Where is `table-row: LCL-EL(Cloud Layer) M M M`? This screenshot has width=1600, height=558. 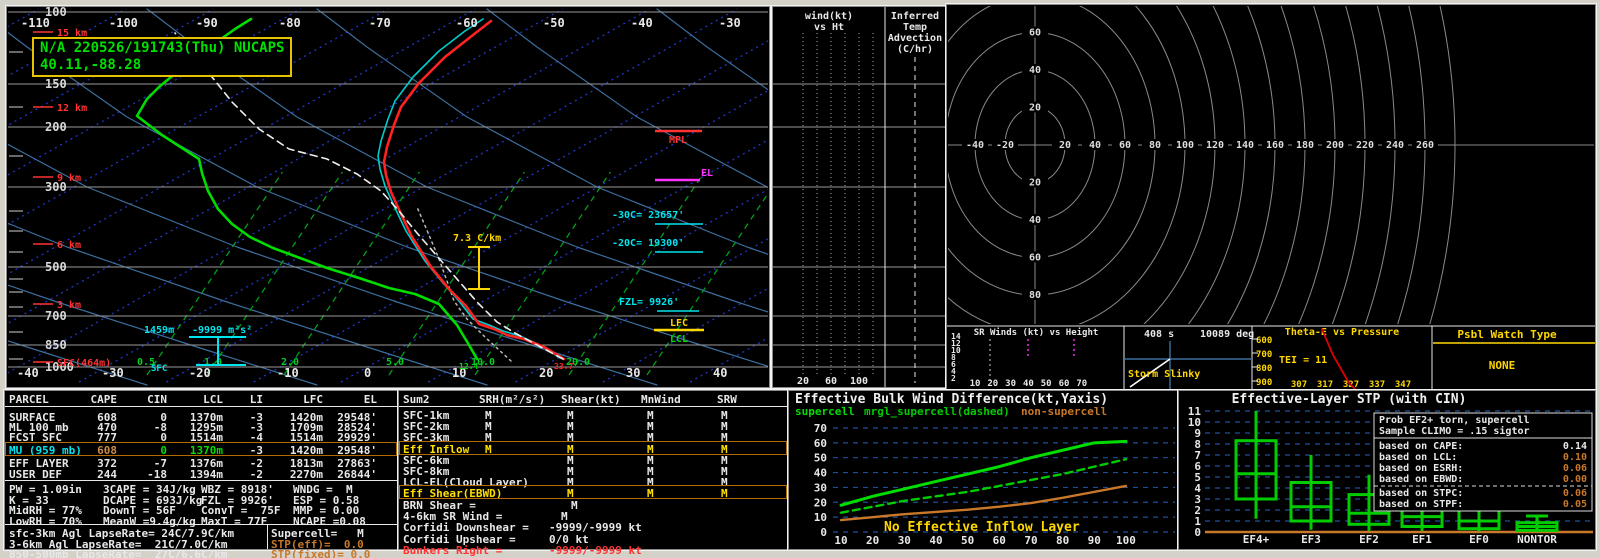
table-row: LCL-EL(Cloud Layer) M M M is located at coordinates (593, 482).